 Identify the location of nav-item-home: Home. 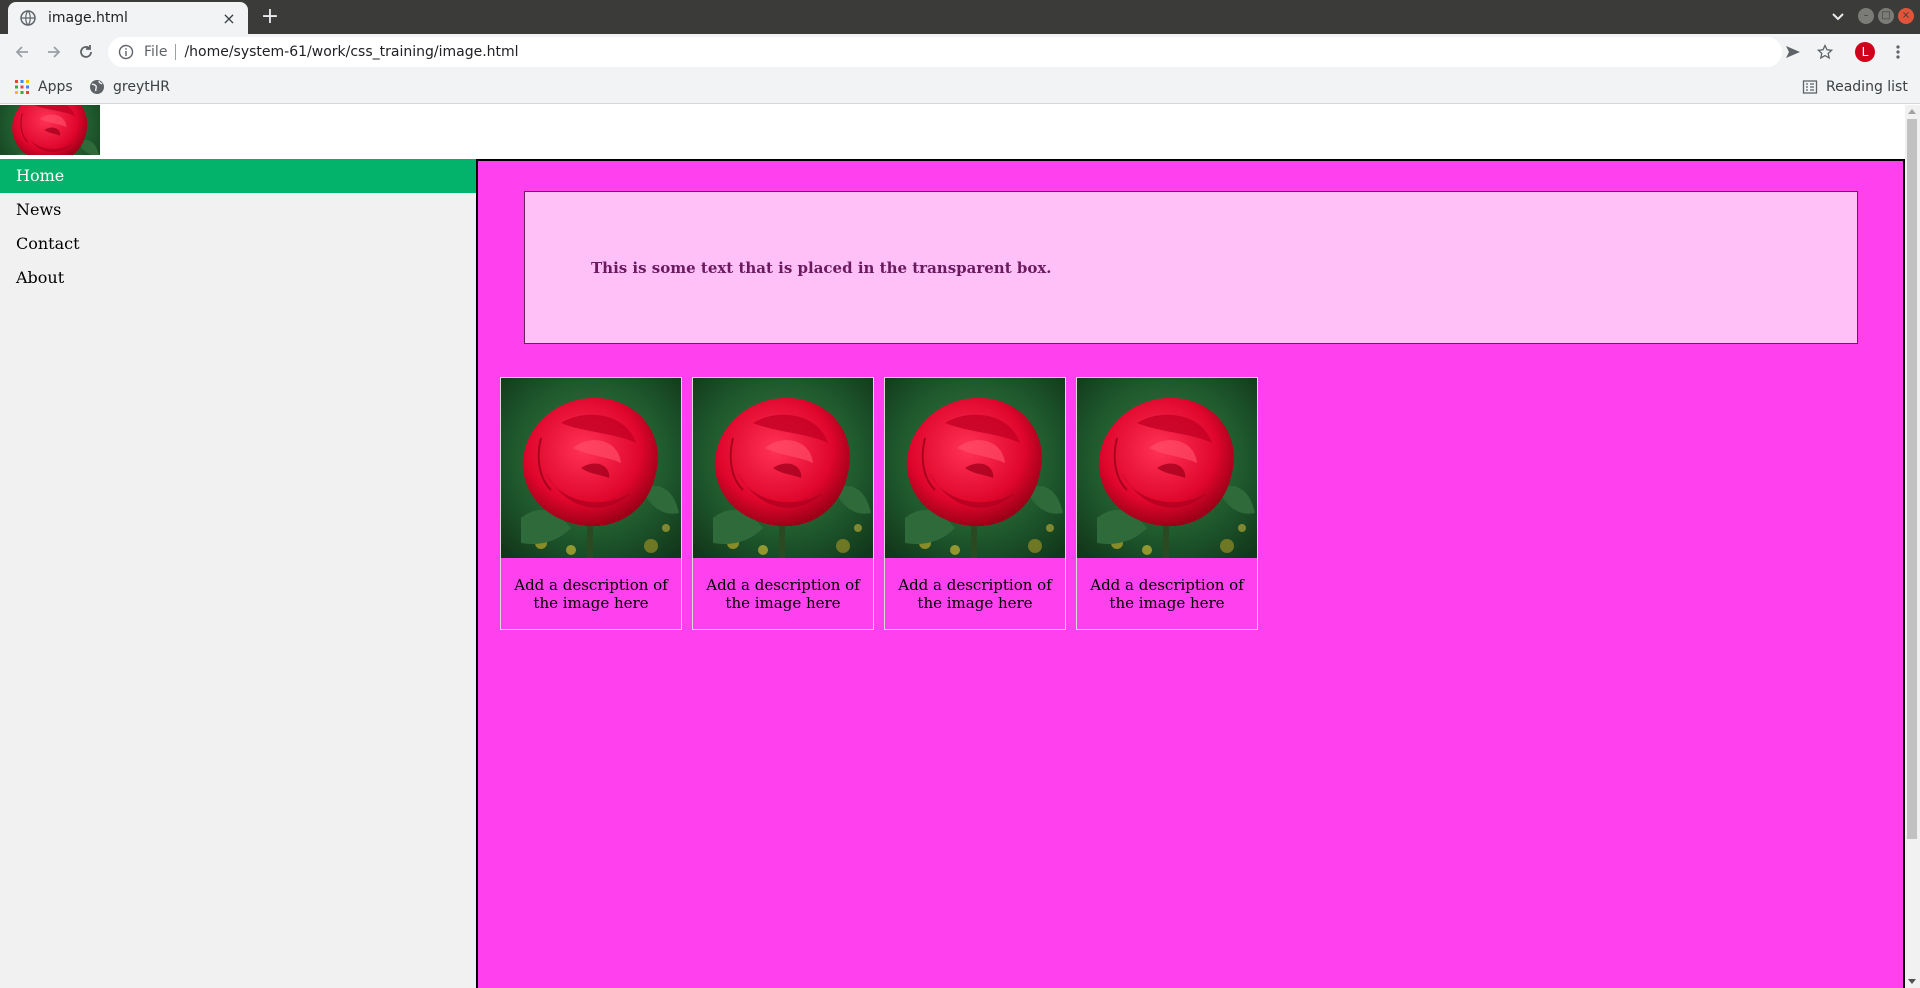
(238, 176).